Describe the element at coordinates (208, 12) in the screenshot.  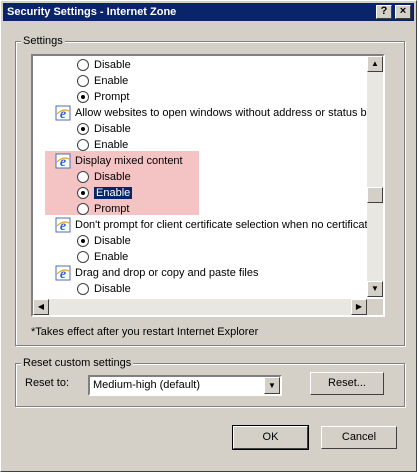
I see `title-bar: Security Settings - Internet Zone ? ×` at that location.